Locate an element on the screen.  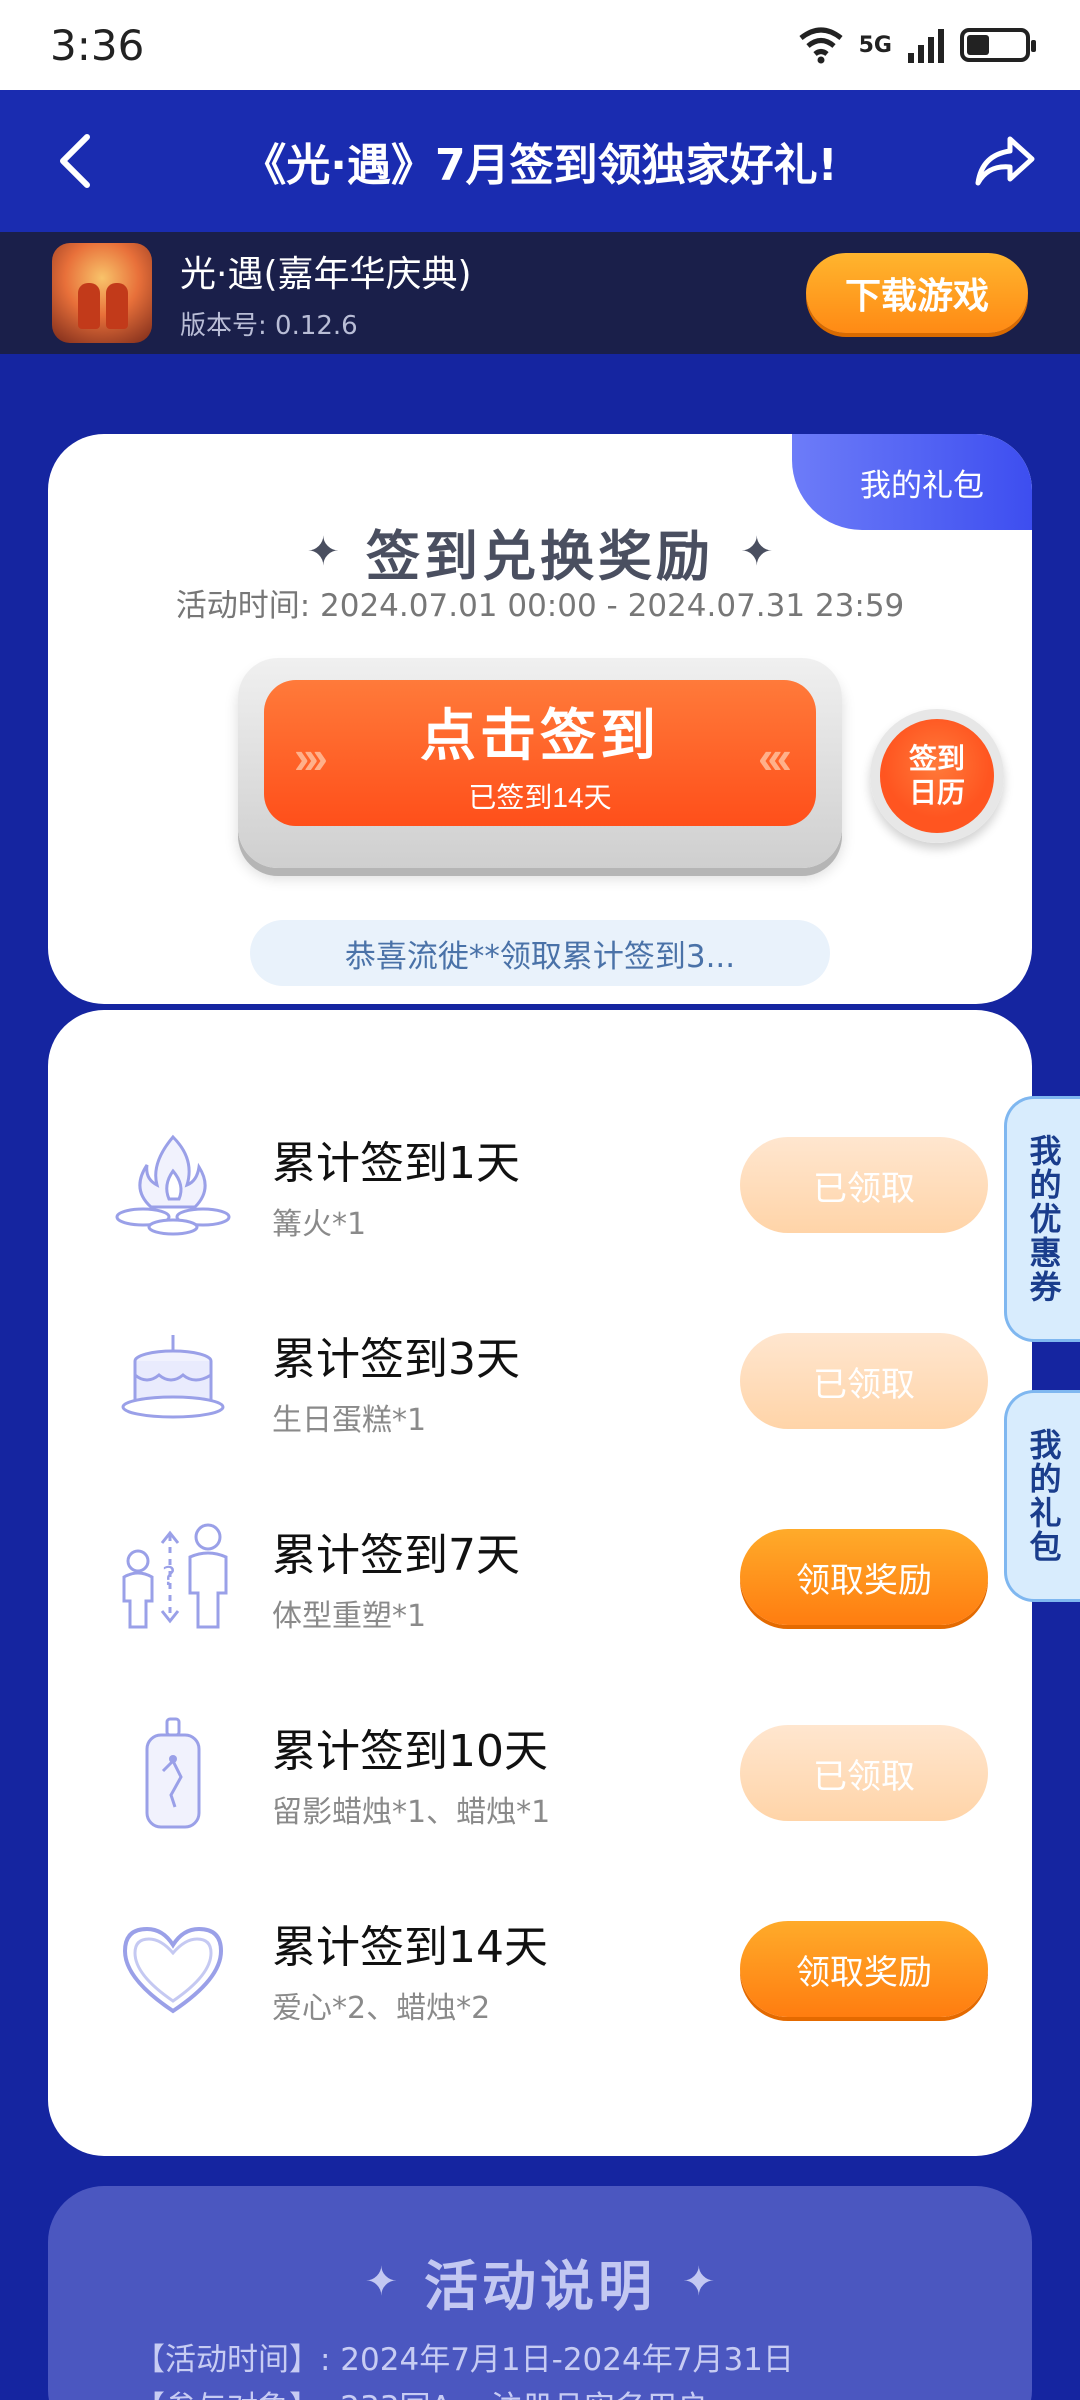
candle-icon is located at coordinates (173, 1773).